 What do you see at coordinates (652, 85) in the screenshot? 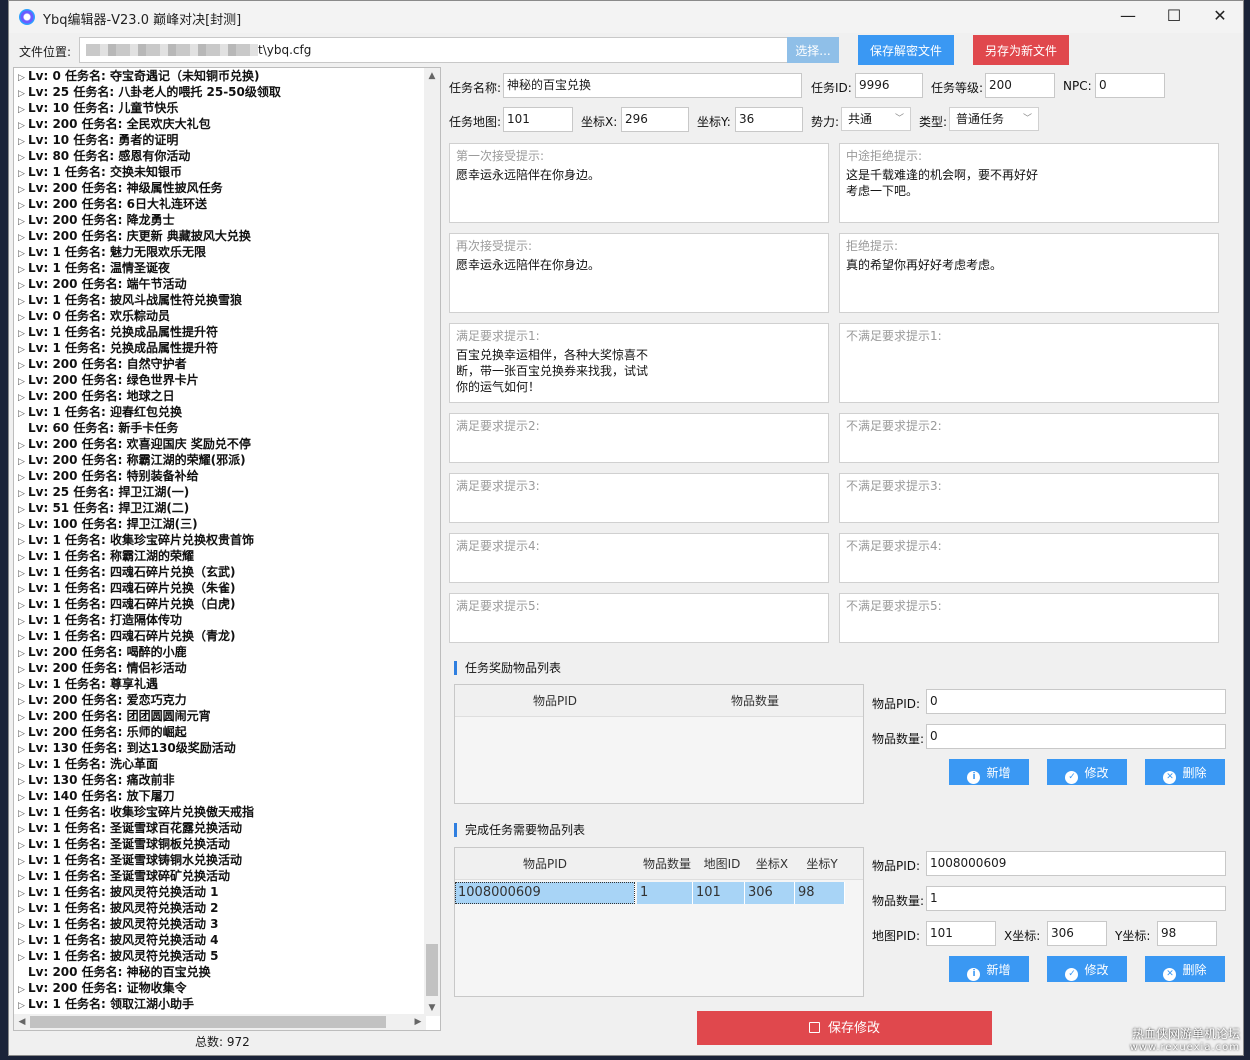
I see `task-name-input: 神秘的百宝兑换` at bounding box center [652, 85].